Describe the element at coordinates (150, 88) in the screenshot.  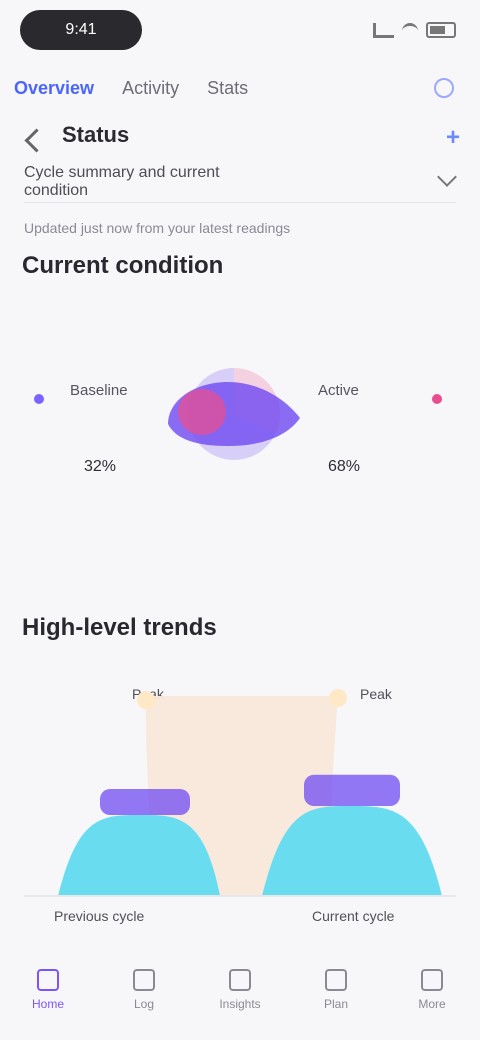
I see `tab-activity: Activity` at that location.